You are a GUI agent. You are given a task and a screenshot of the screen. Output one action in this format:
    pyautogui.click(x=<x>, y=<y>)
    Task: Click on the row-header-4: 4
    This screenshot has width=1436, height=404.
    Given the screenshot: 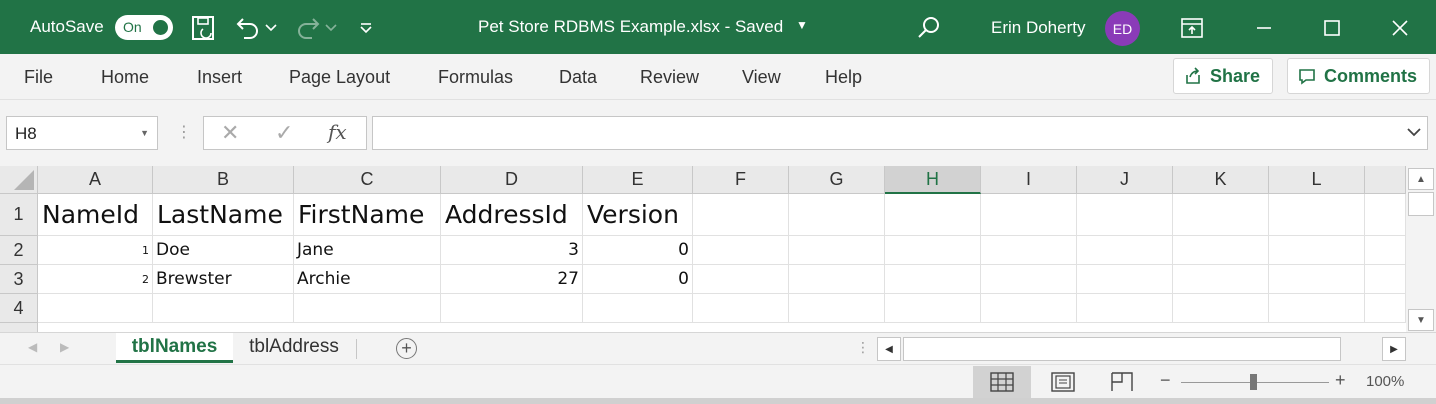 What is the action you would take?
    pyautogui.click(x=19, y=308)
    